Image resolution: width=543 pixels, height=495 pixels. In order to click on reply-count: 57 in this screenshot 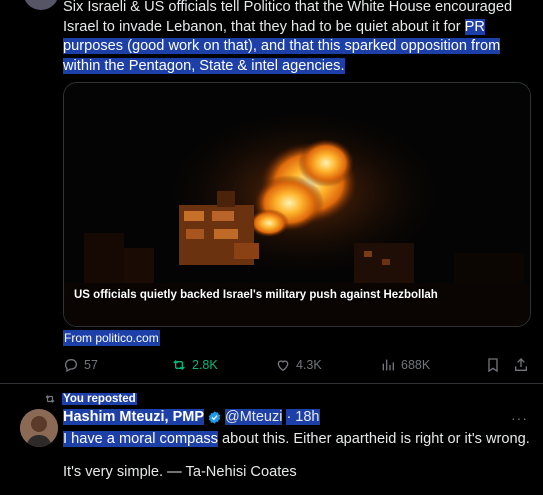, I will do `click(91, 365)`.